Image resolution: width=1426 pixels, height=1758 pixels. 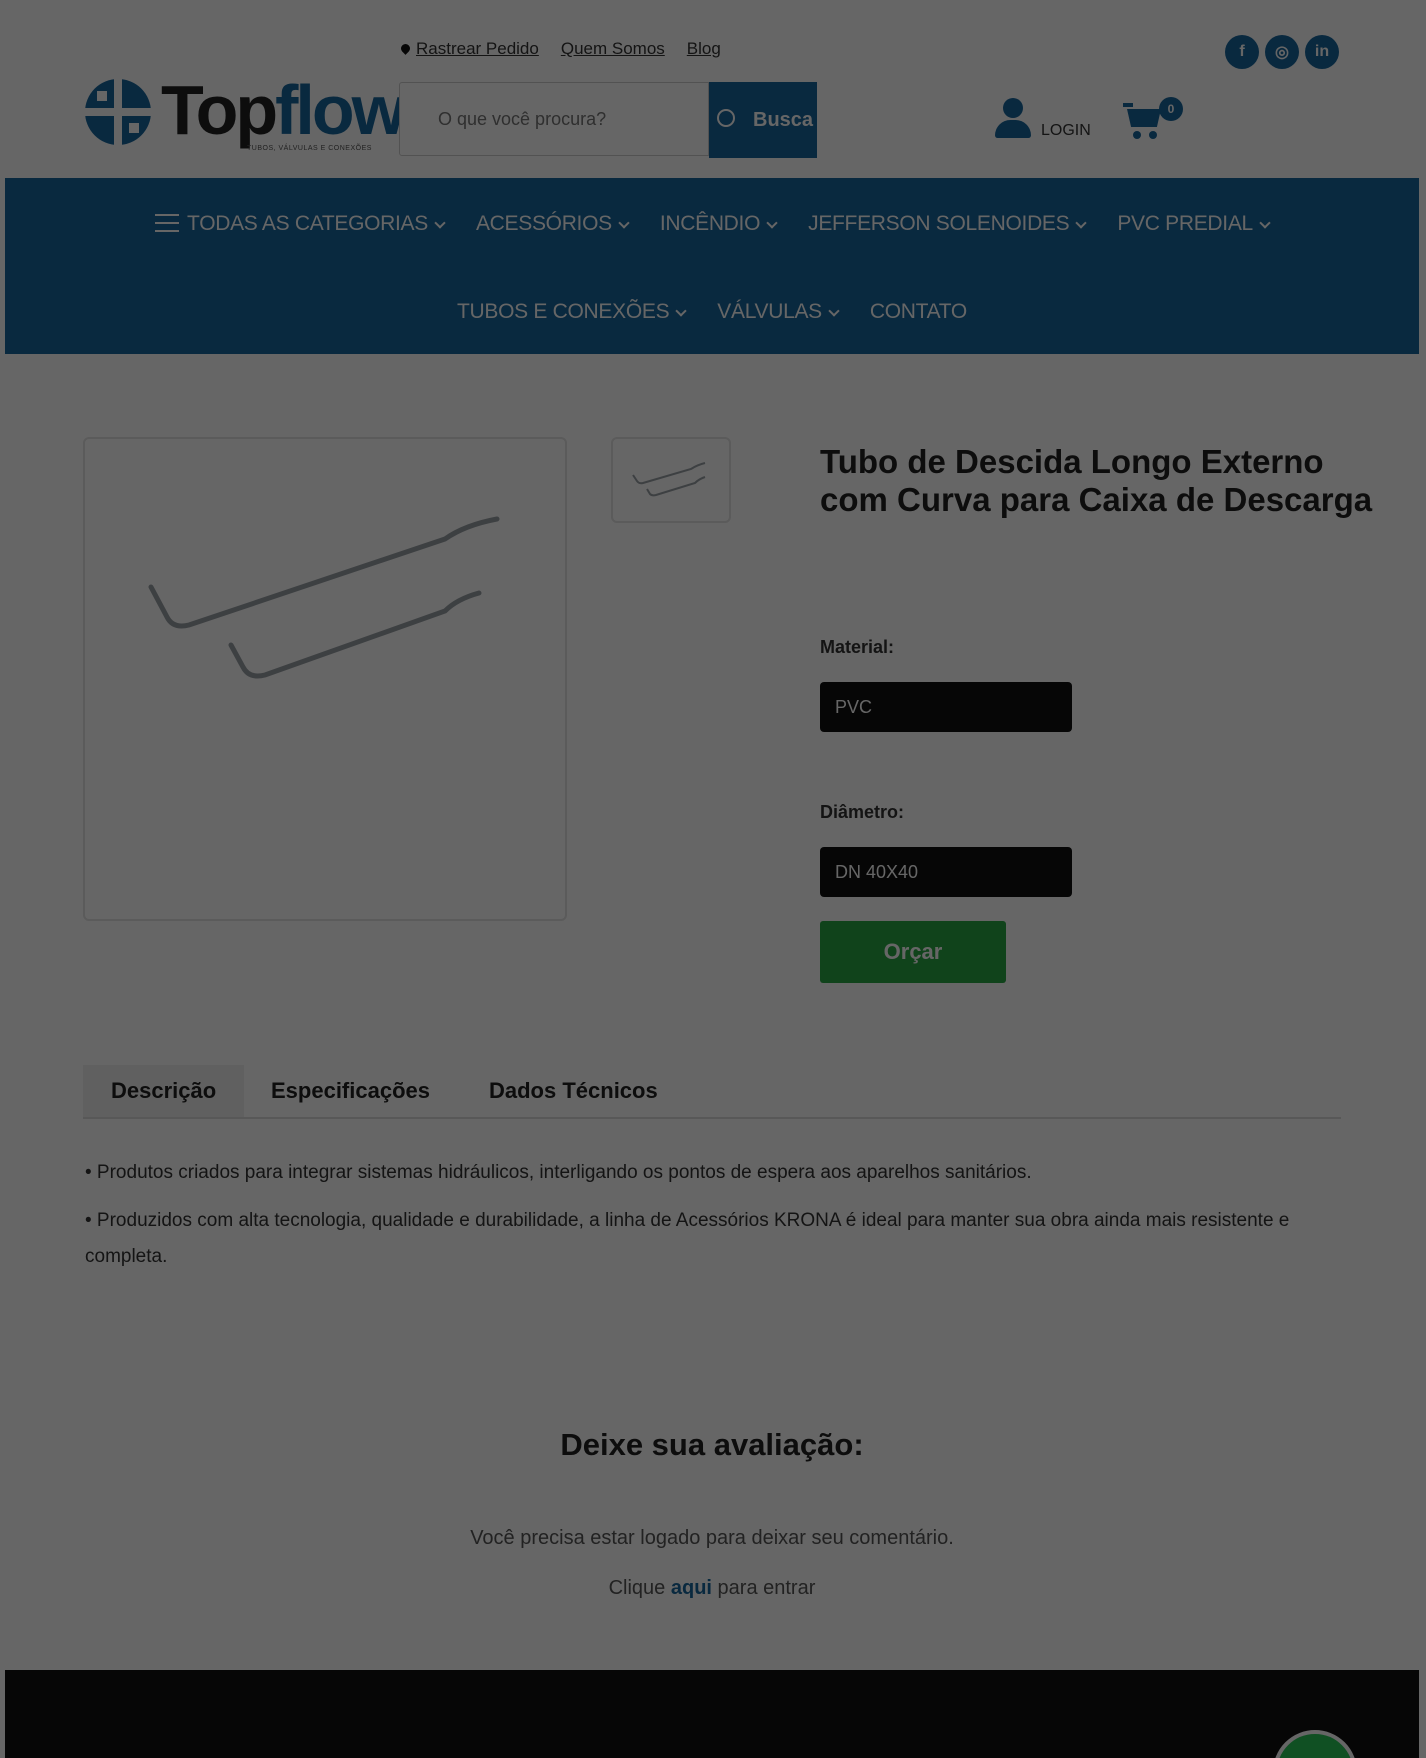 I want to click on review-title: Deixe sua avaliação:, so click(x=712, y=1444).